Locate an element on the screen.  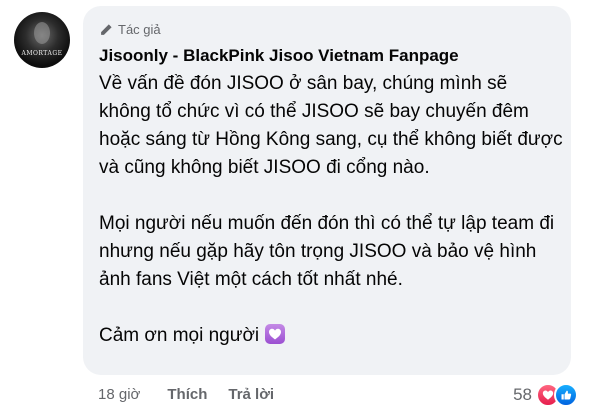
reply-button: Trả lời is located at coordinates (251, 394).